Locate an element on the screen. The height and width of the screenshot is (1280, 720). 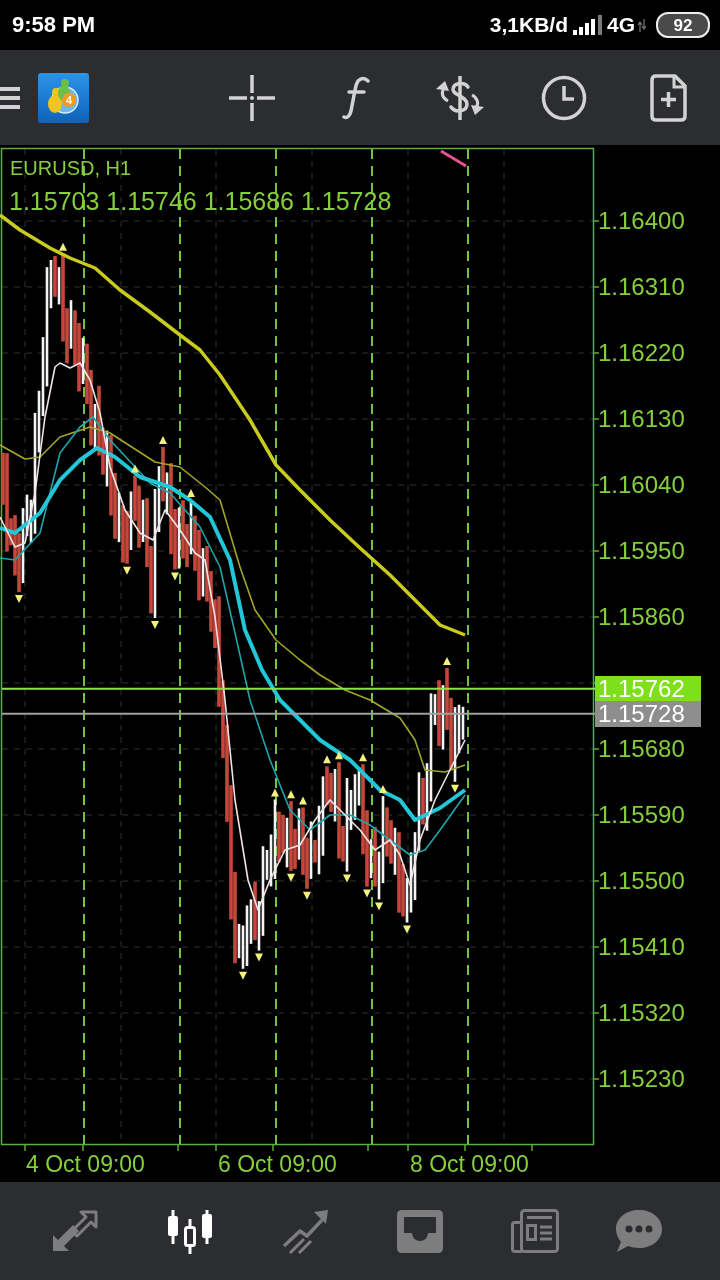
ohlc-values: 1.15703 1.15746 1.15686 1.15728 is located at coordinates (200, 201).